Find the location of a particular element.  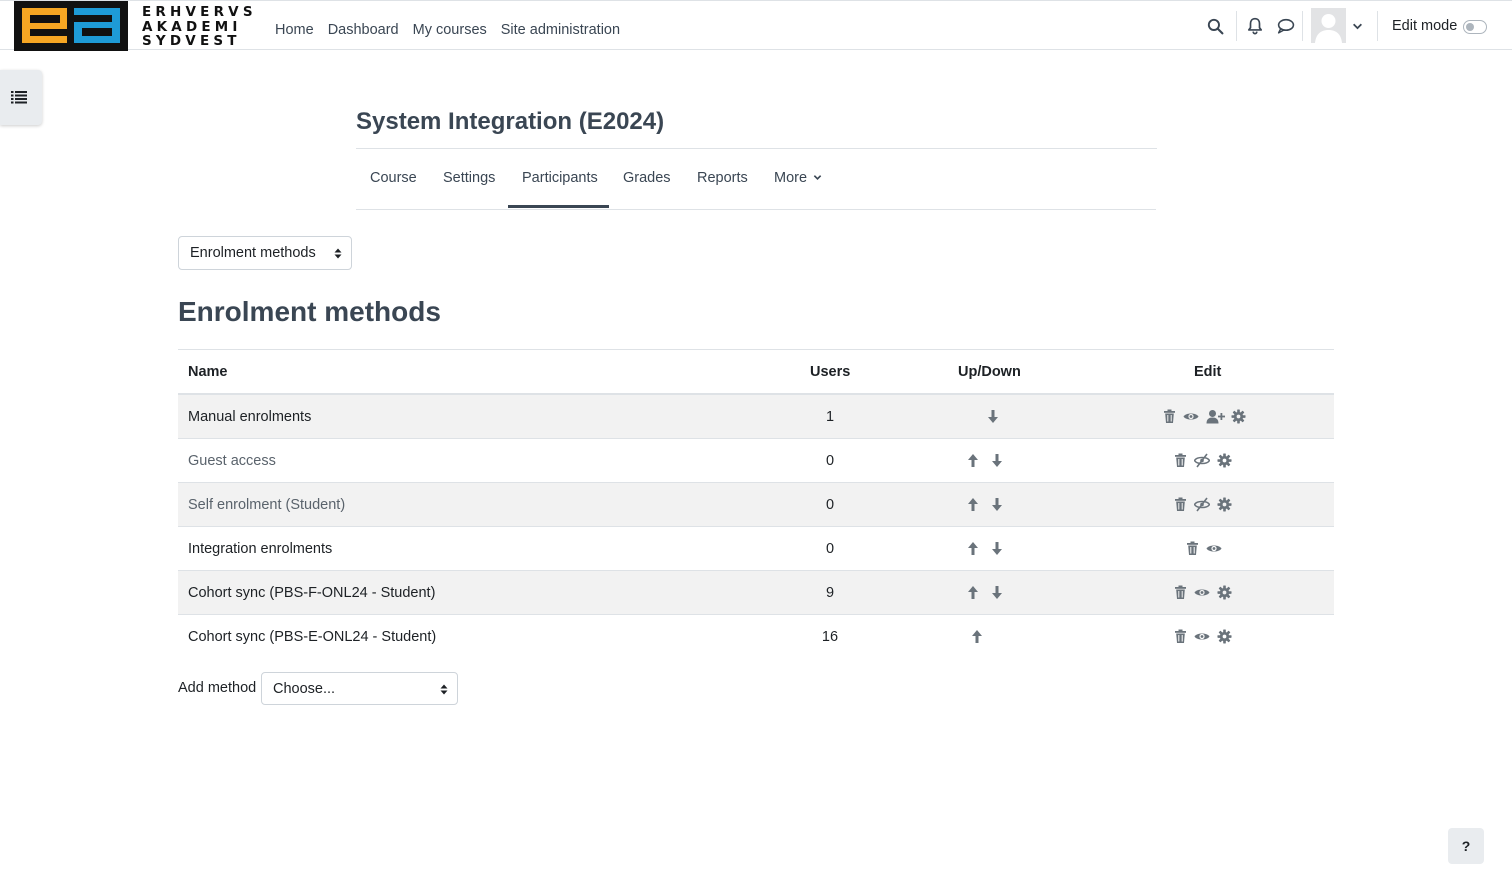

edit-mode-toggle is located at coordinates (1475, 27).